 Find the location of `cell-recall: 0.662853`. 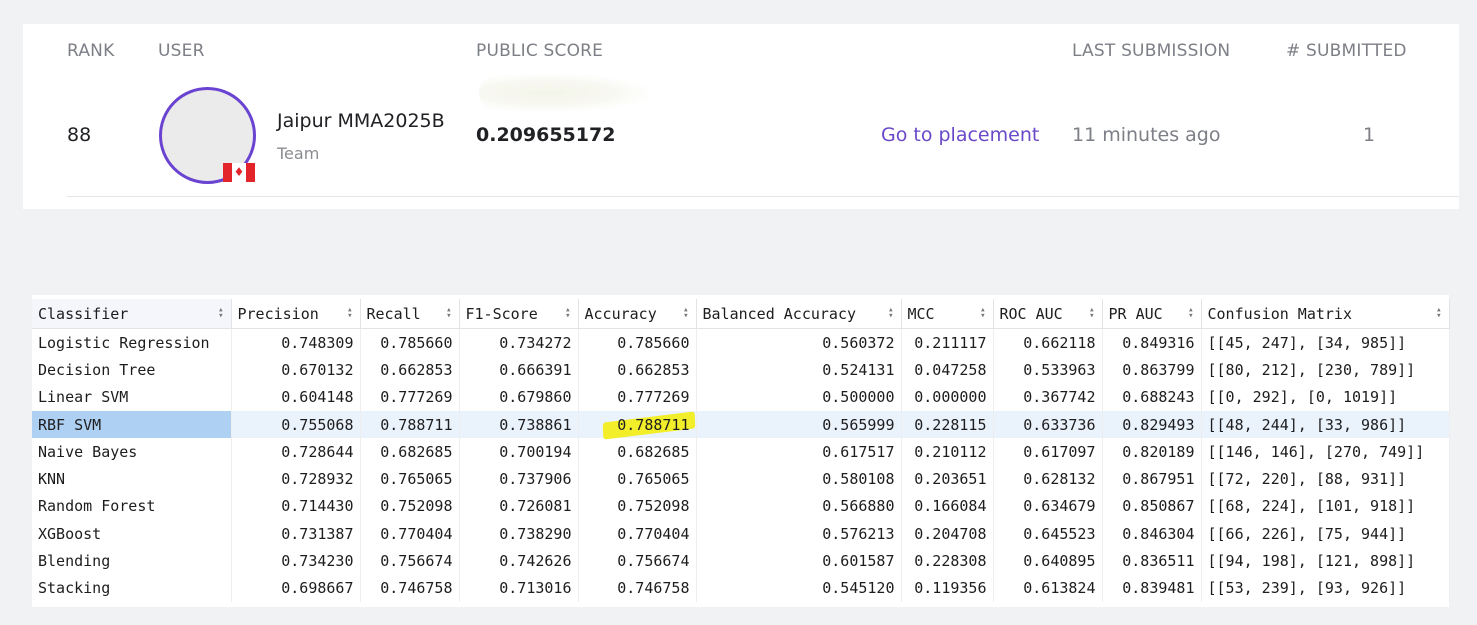

cell-recall: 0.662853 is located at coordinates (410, 370).